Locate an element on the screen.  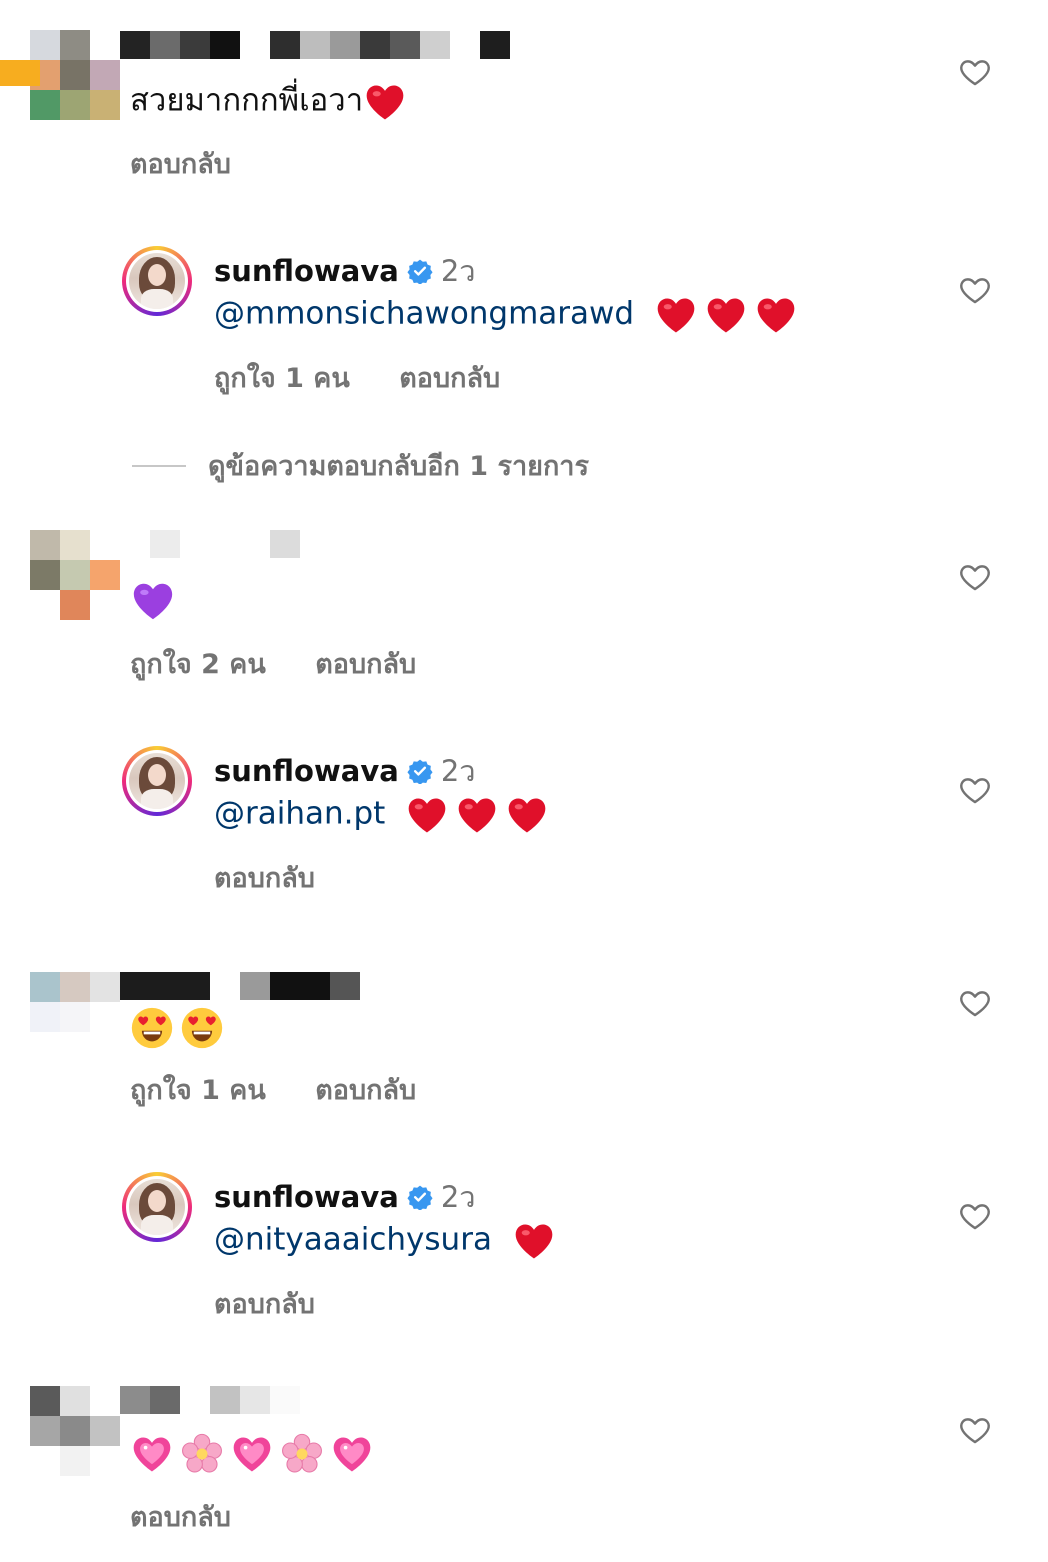
purple-heart-emoji is located at coordinates (153, 601).